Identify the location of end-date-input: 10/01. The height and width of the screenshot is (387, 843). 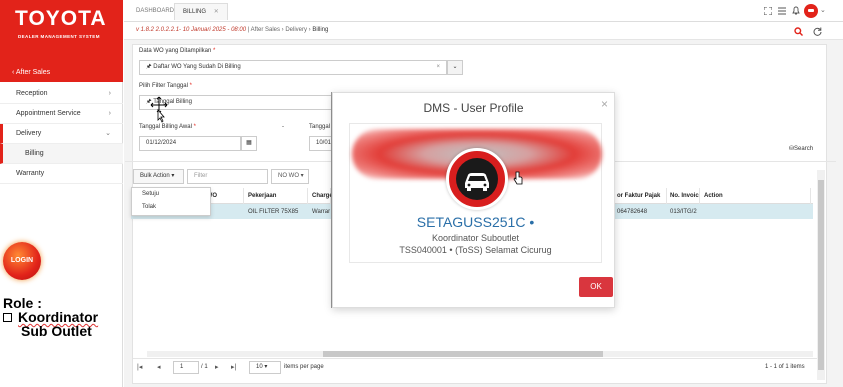
(321, 143).